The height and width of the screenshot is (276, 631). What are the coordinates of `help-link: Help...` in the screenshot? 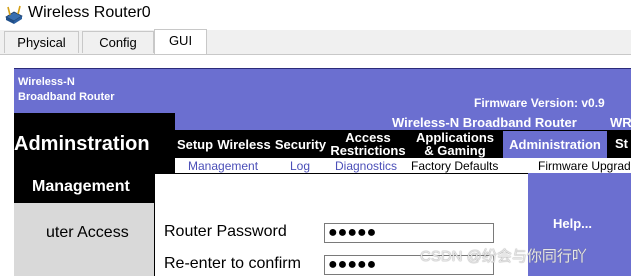 It's located at (572, 223).